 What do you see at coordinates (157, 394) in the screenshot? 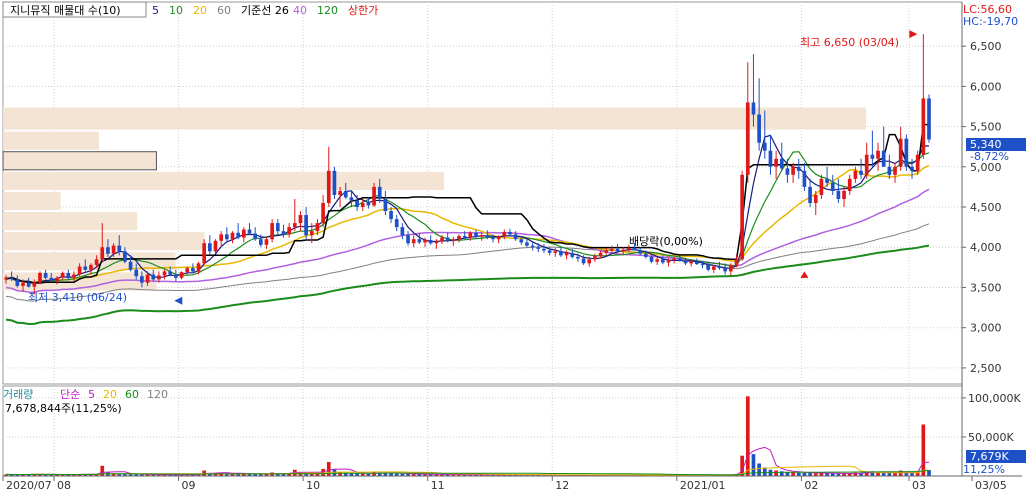
I see `volume-legend-period: 120` at bounding box center [157, 394].